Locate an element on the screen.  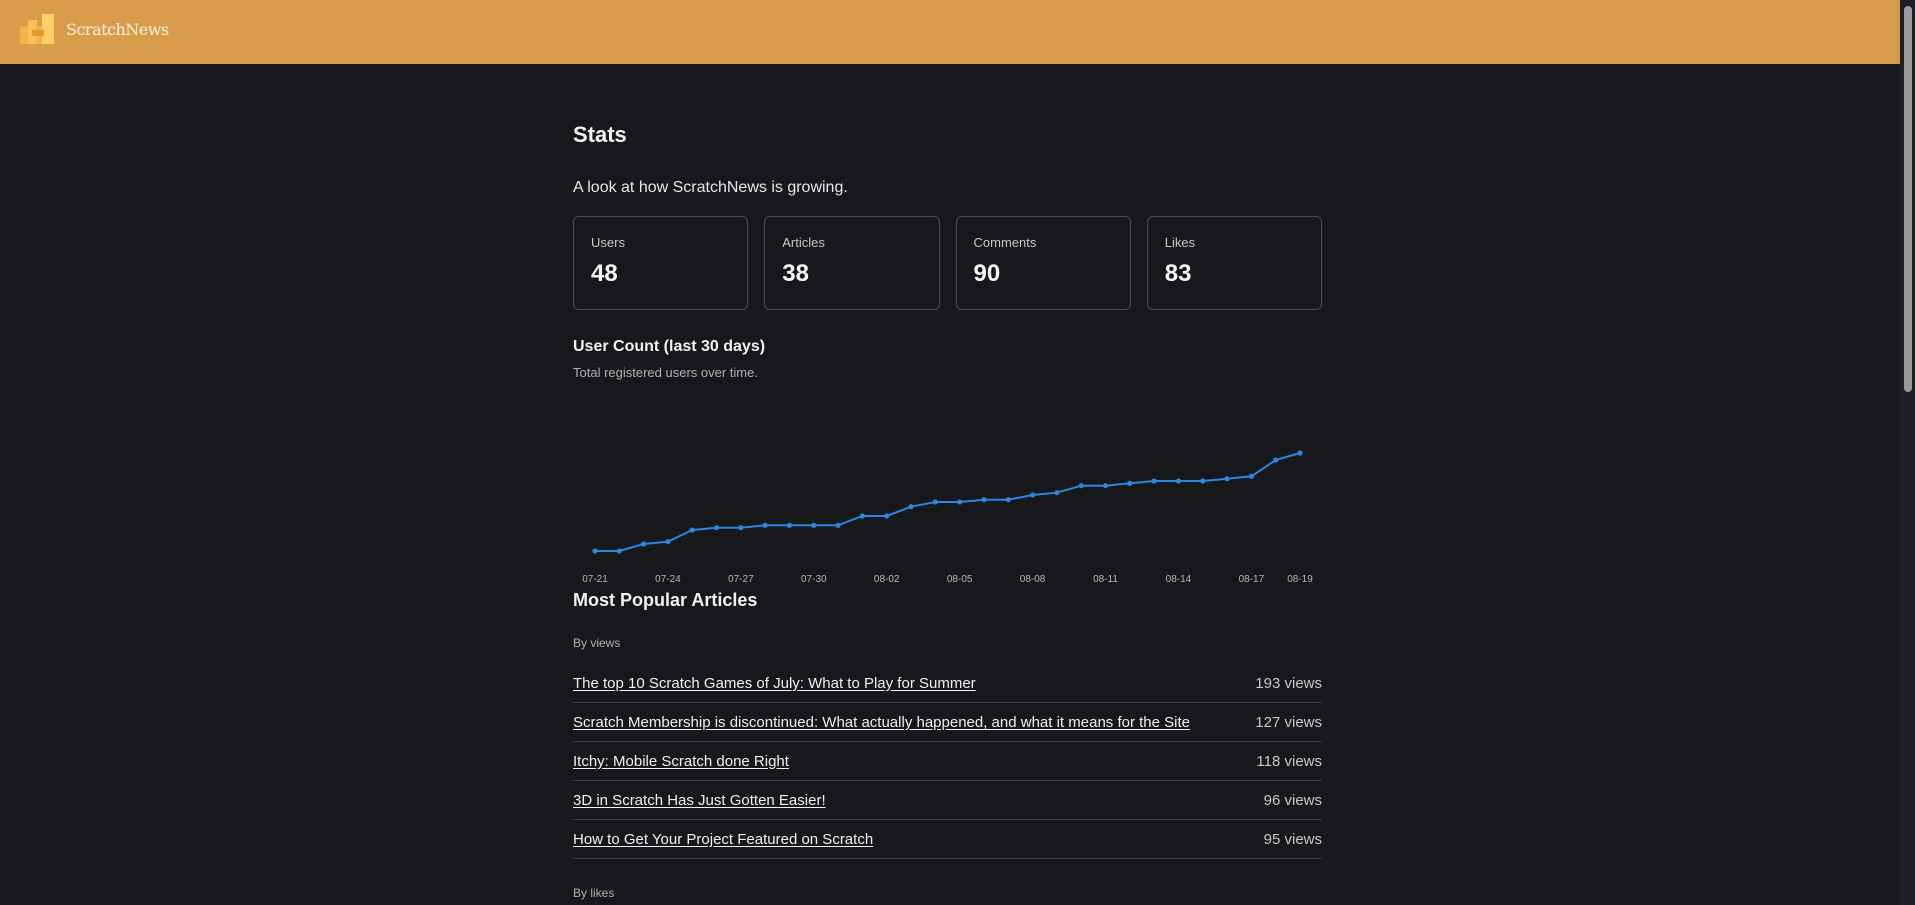
view-count: 96 views is located at coordinates (1292, 800).